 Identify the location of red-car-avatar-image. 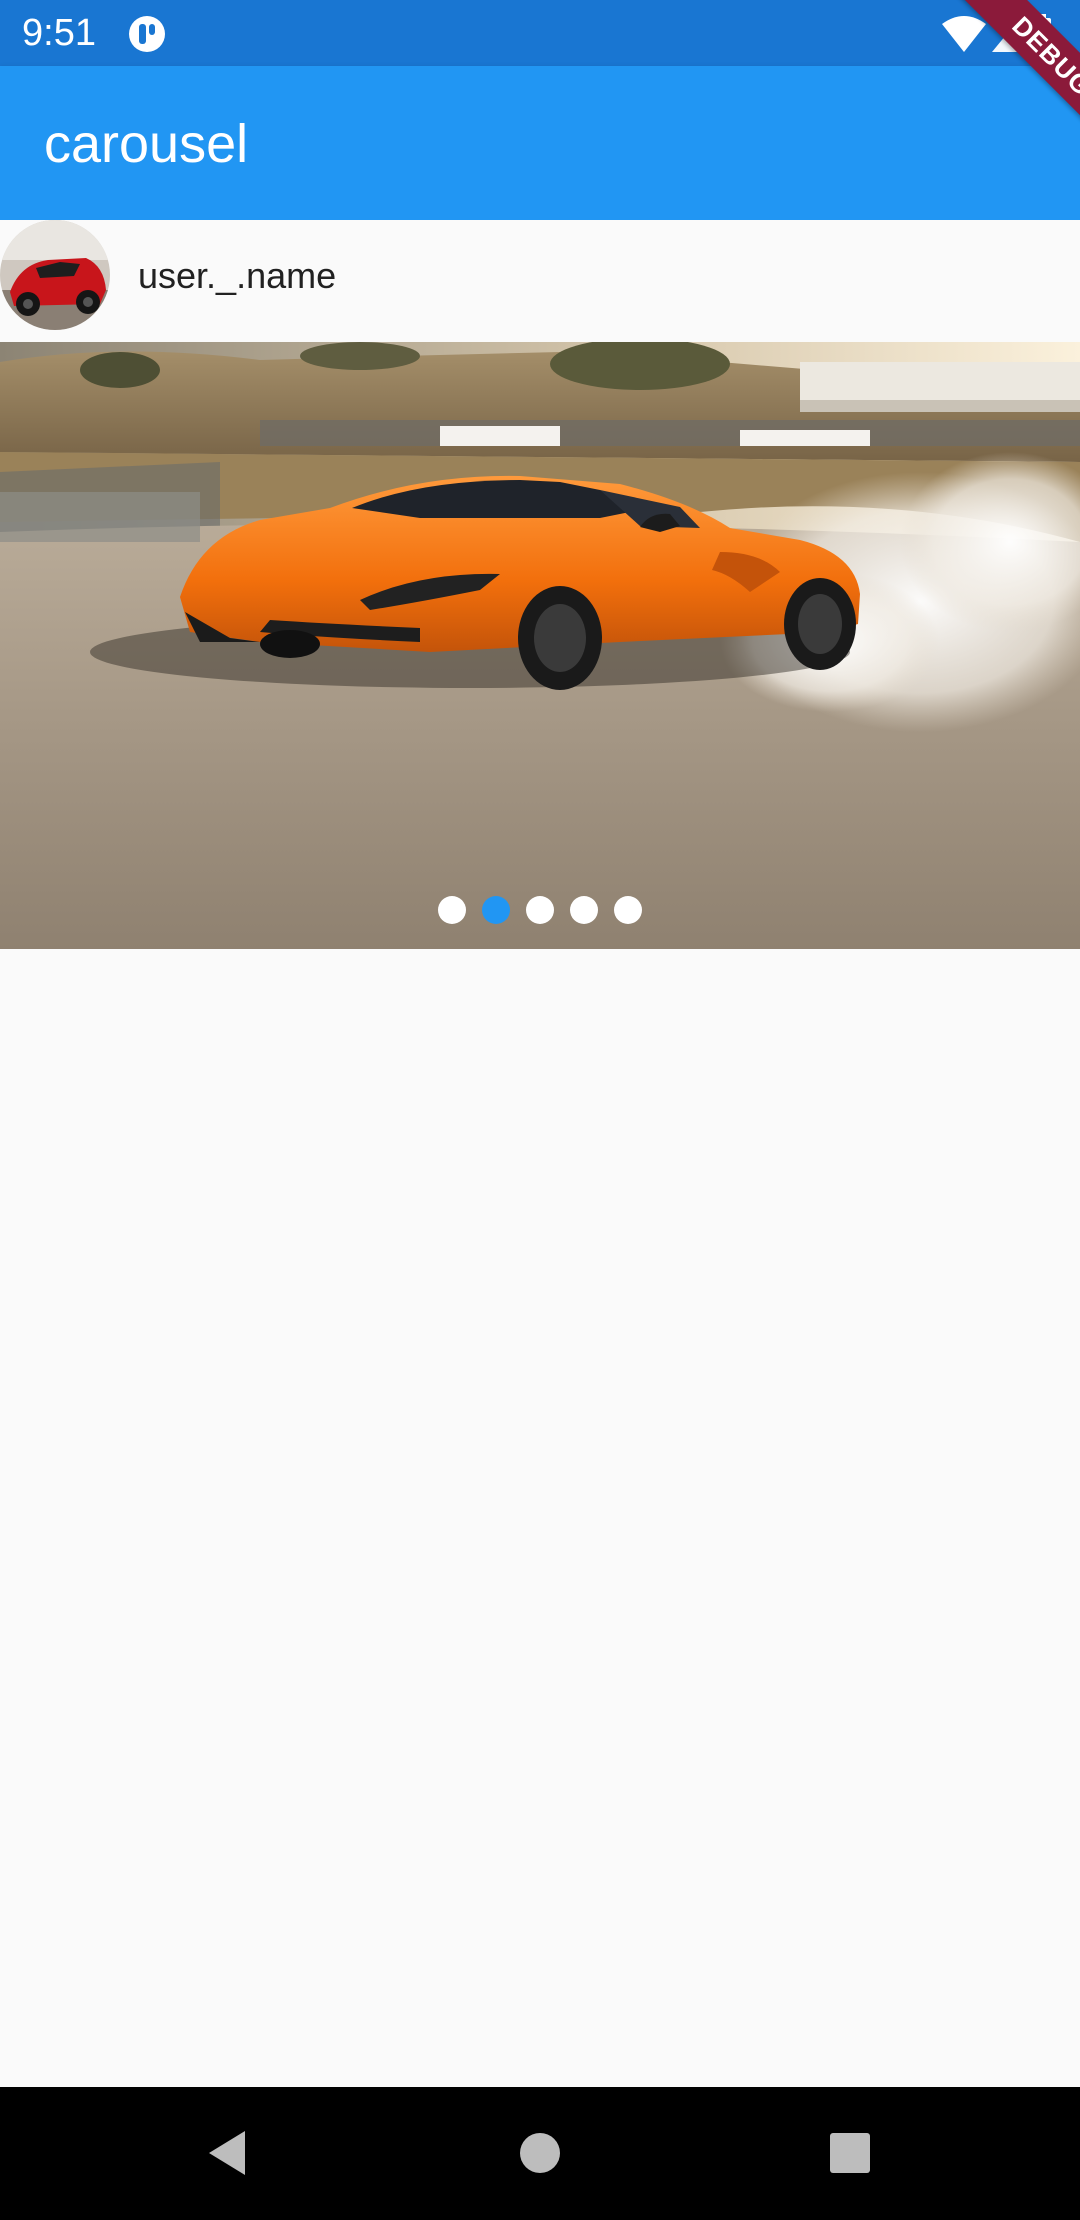
(55, 275).